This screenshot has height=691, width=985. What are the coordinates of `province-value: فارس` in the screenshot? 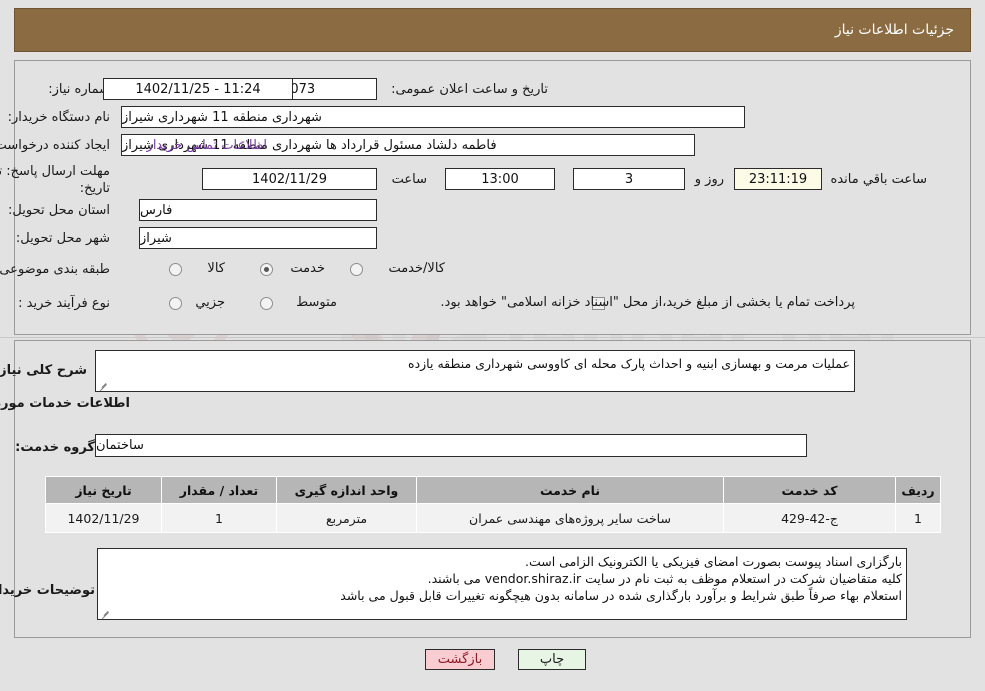 It's located at (258, 210).